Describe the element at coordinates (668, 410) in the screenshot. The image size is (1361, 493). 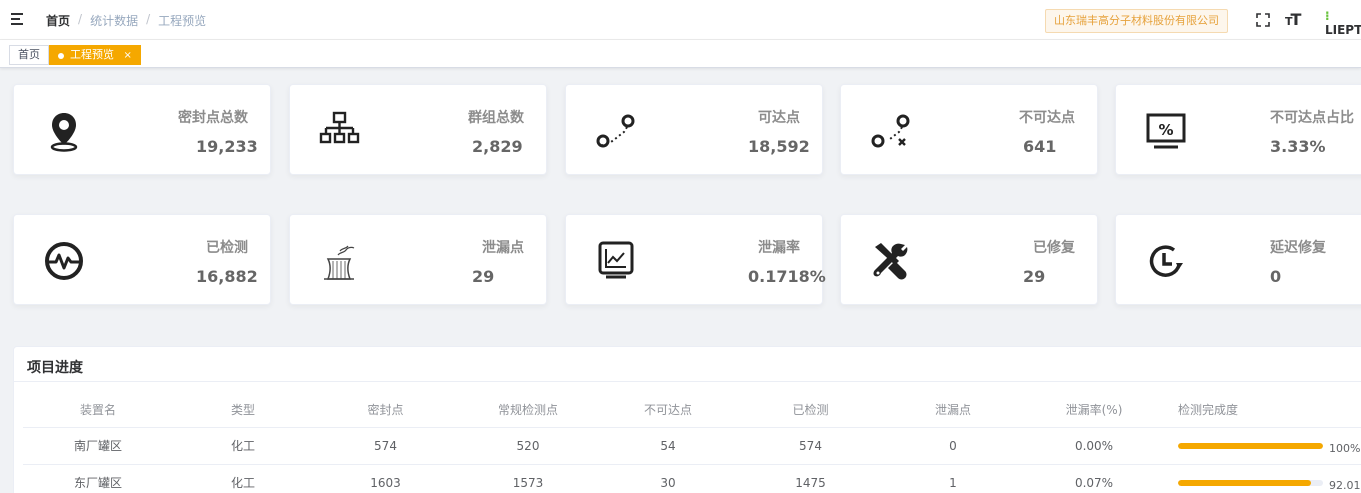
I see `column-header: 不可达点` at that location.